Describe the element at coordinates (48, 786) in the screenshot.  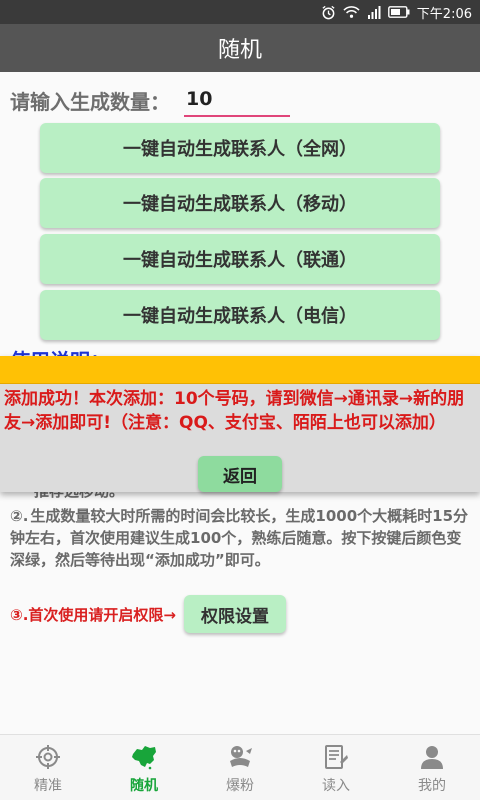
I see `nav-label-precise: 精准` at that location.